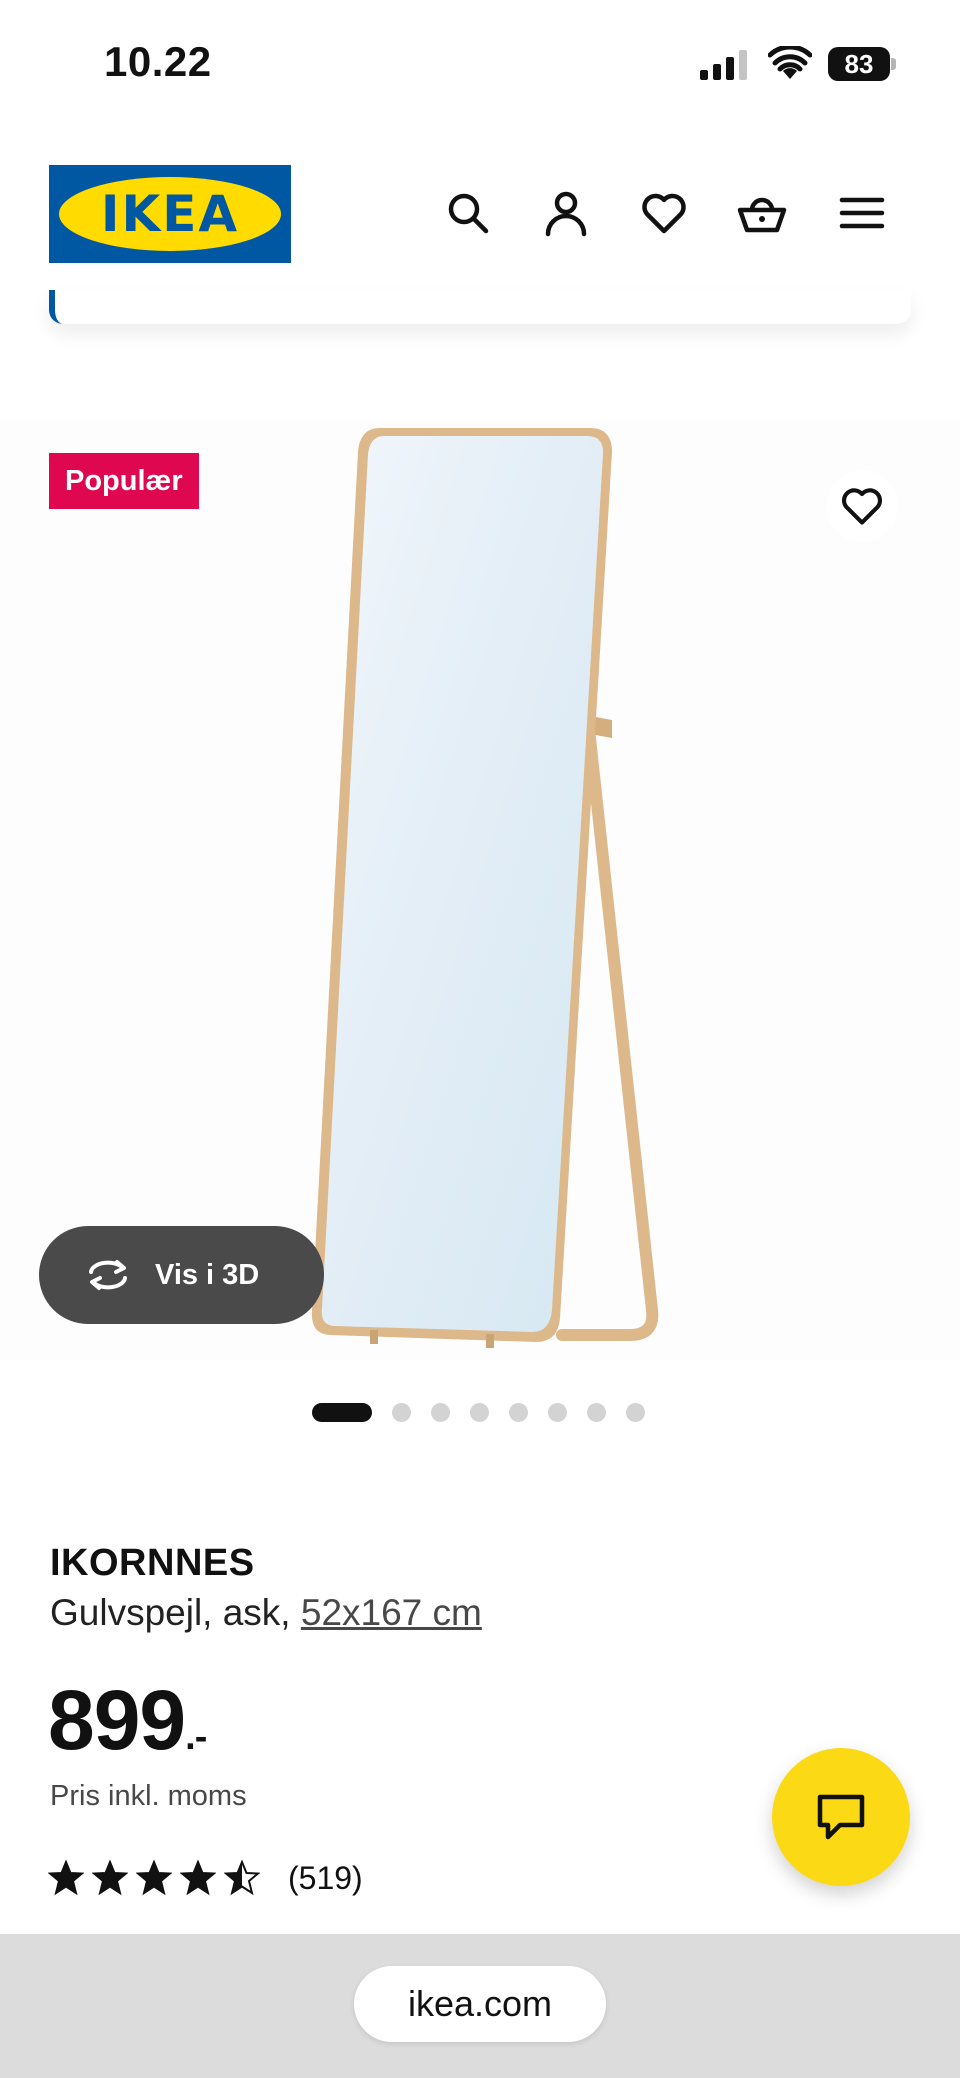 The image size is (960, 2078). Describe the element at coordinates (468, 213) in the screenshot. I see `search-icon` at that location.